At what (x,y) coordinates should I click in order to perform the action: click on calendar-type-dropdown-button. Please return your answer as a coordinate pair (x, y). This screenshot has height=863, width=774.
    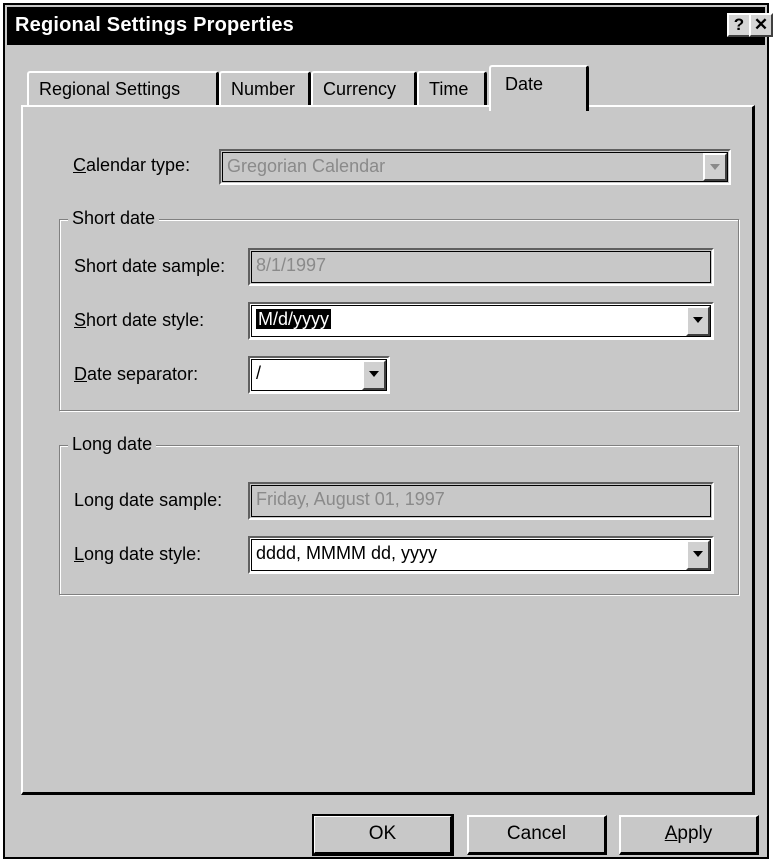
    Looking at the image, I should click on (715, 167).